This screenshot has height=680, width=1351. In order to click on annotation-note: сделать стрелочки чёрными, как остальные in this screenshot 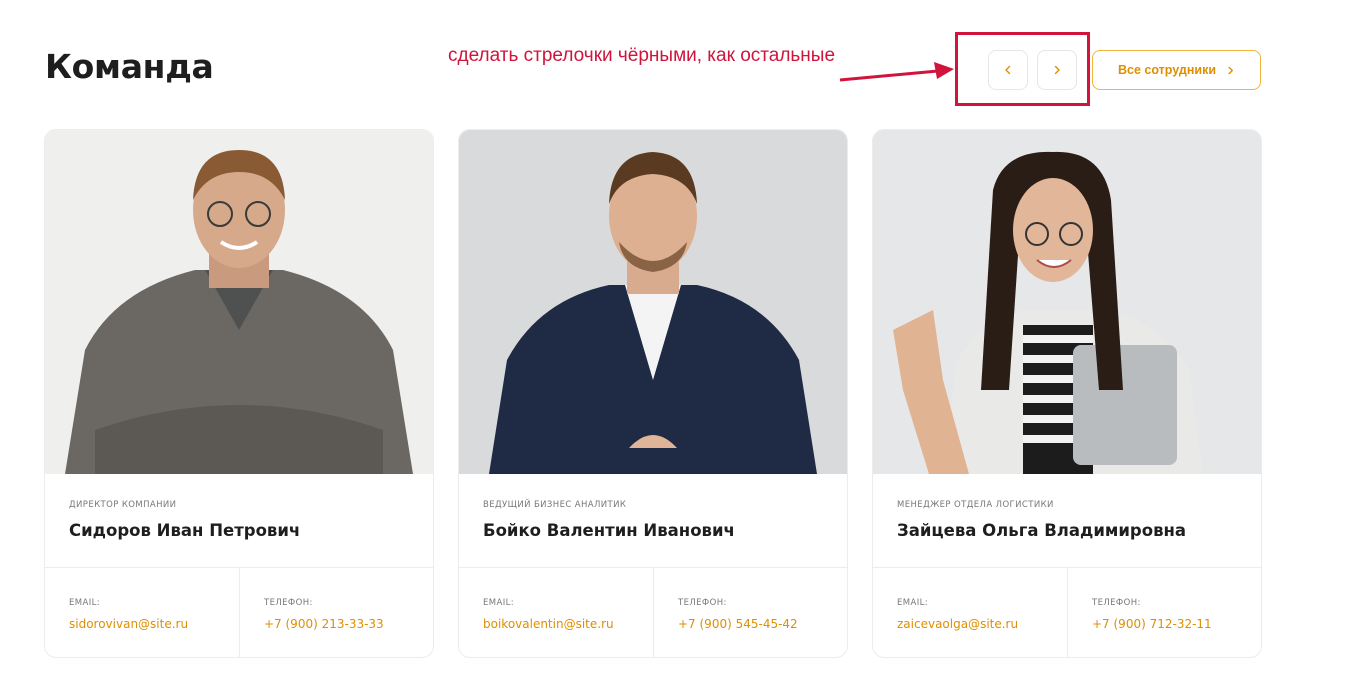, I will do `click(642, 55)`.